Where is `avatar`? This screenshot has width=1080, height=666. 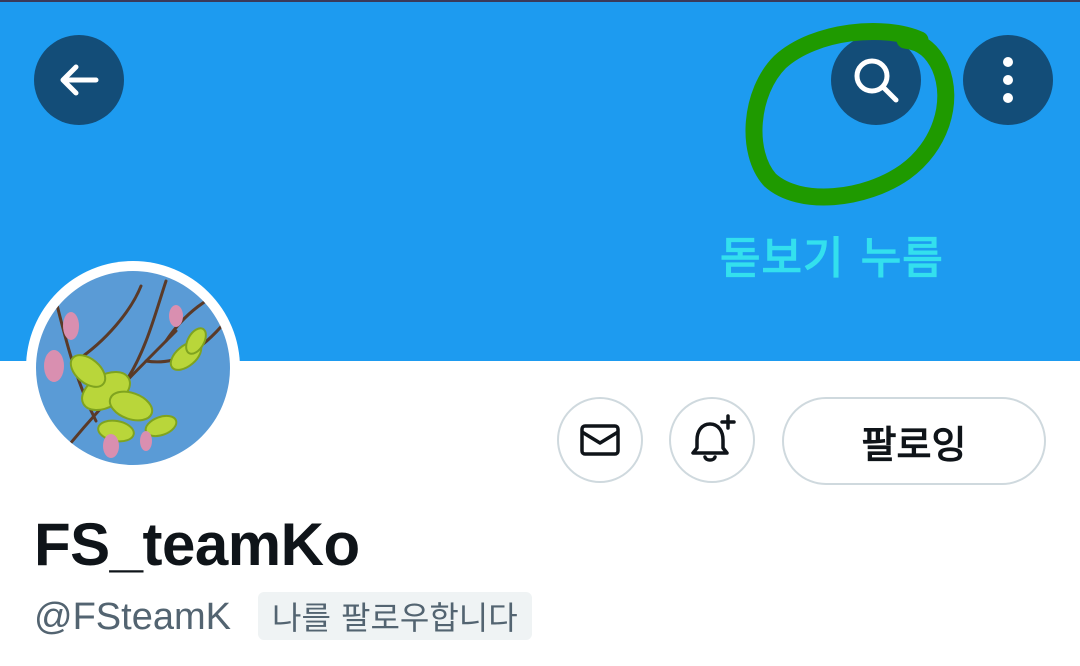 avatar is located at coordinates (133, 368).